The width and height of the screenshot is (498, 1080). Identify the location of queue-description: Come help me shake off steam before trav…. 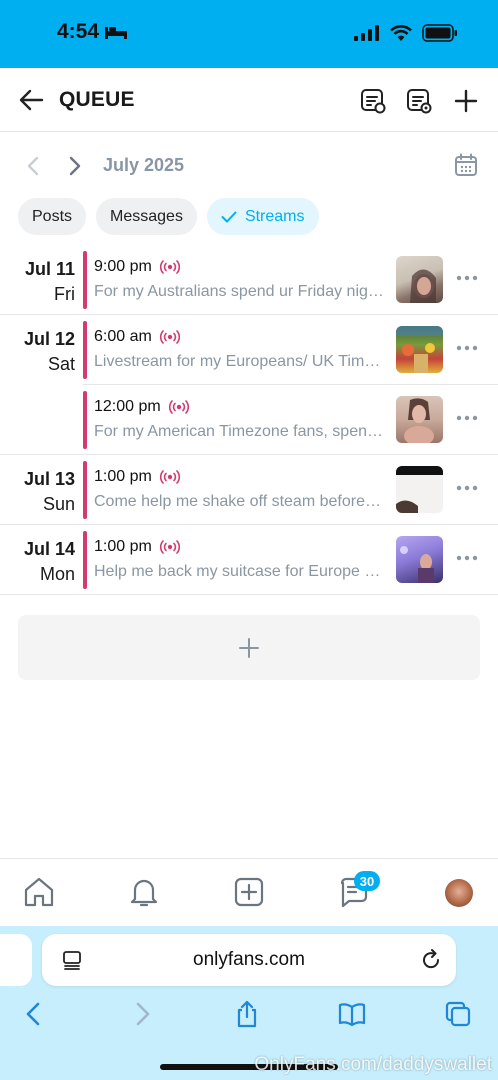
(239, 501).